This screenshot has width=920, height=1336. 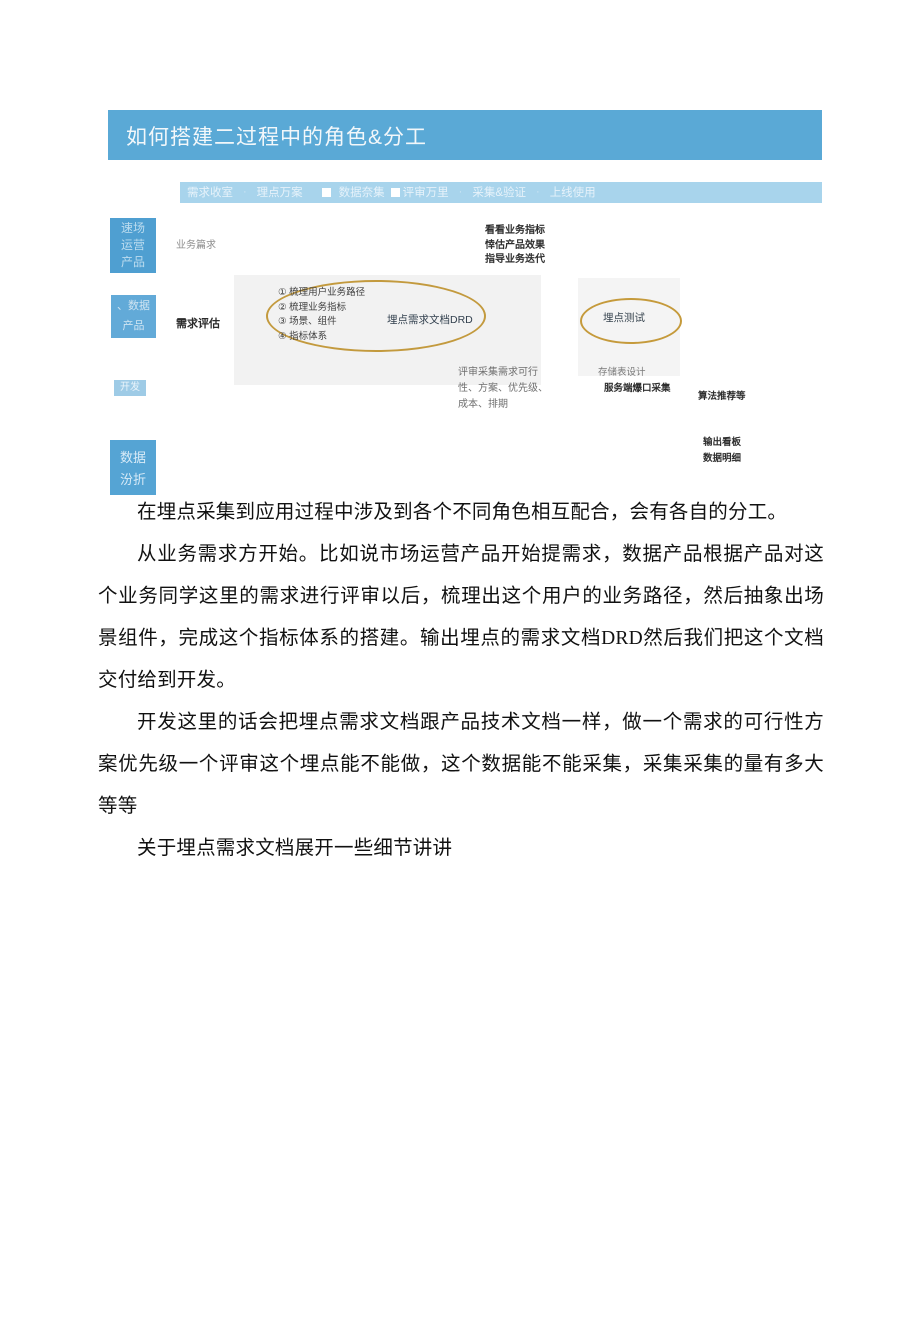 I want to click on role-line-3: 产品, so click(x=132, y=262).